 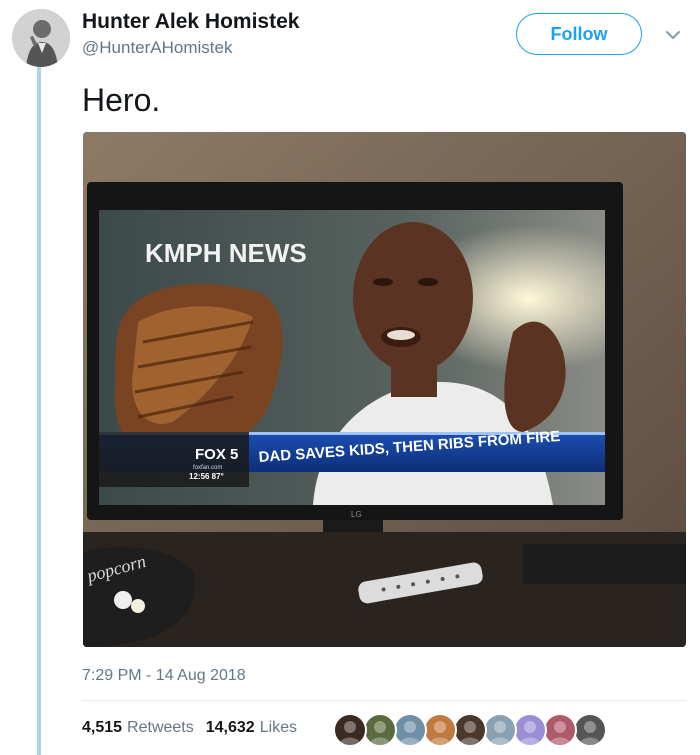 I want to click on author-handle: @HunterAHomistek, so click(x=157, y=48).